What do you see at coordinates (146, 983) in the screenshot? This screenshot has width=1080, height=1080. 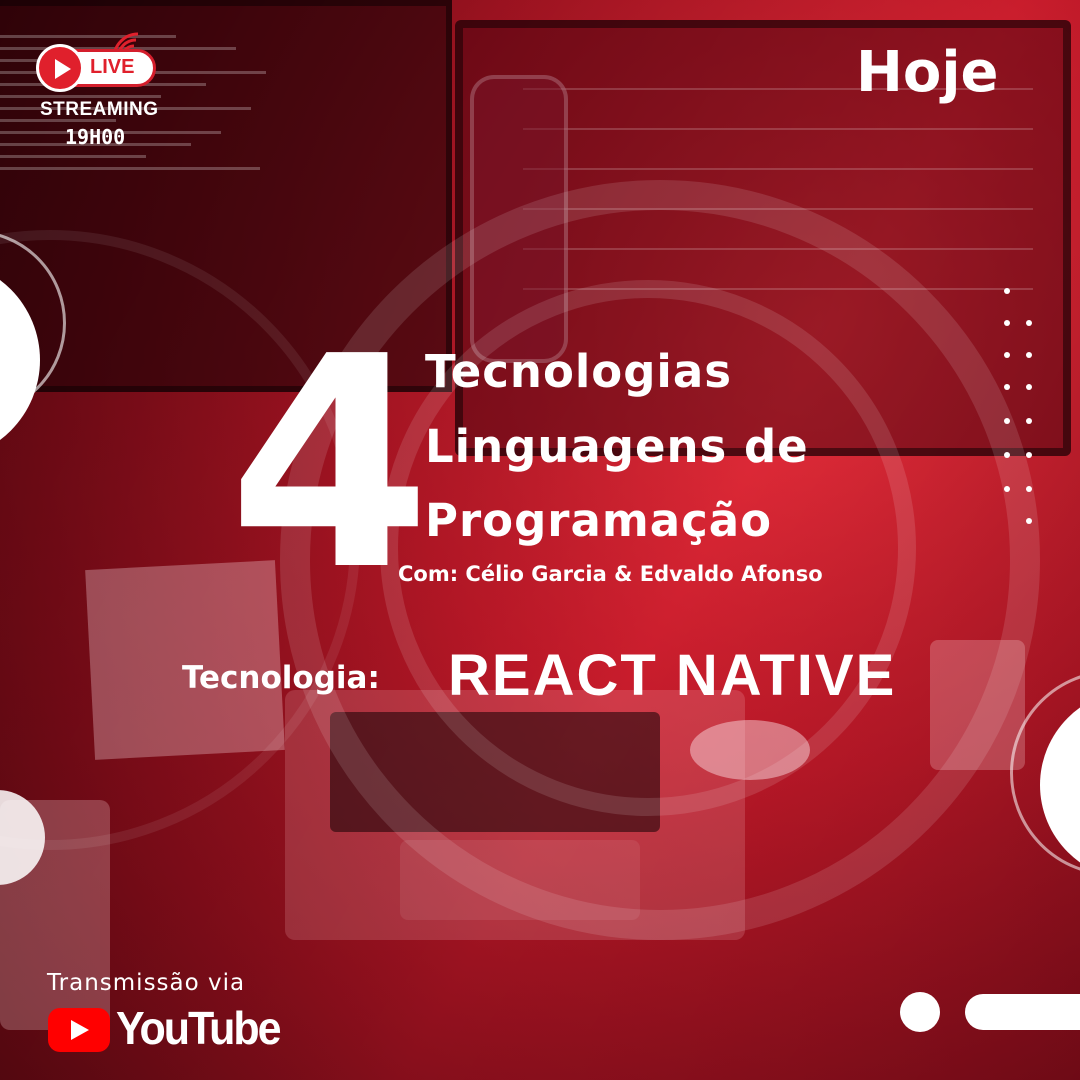 I see `transmission-label: Transmissão via` at bounding box center [146, 983].